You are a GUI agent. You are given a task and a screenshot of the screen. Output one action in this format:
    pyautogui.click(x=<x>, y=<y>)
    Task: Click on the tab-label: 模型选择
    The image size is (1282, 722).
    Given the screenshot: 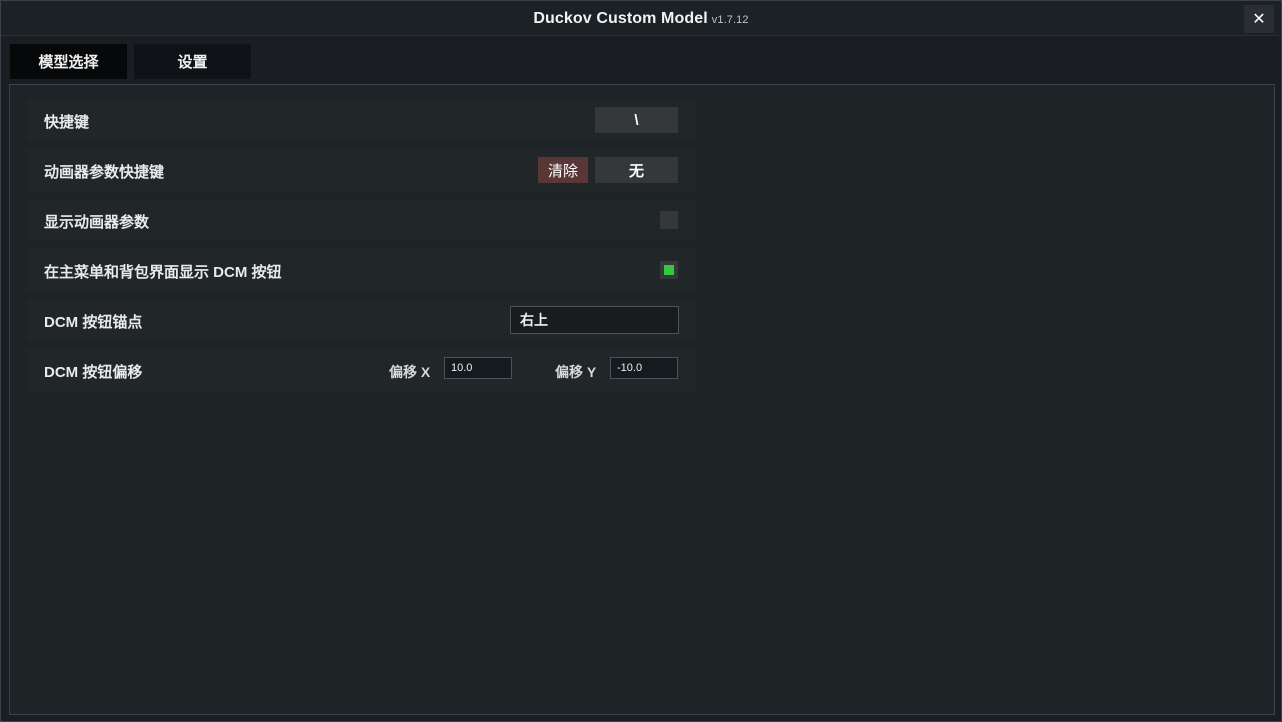 What is the action you would take?
    pyautogui.click(x=68, y=62)
    